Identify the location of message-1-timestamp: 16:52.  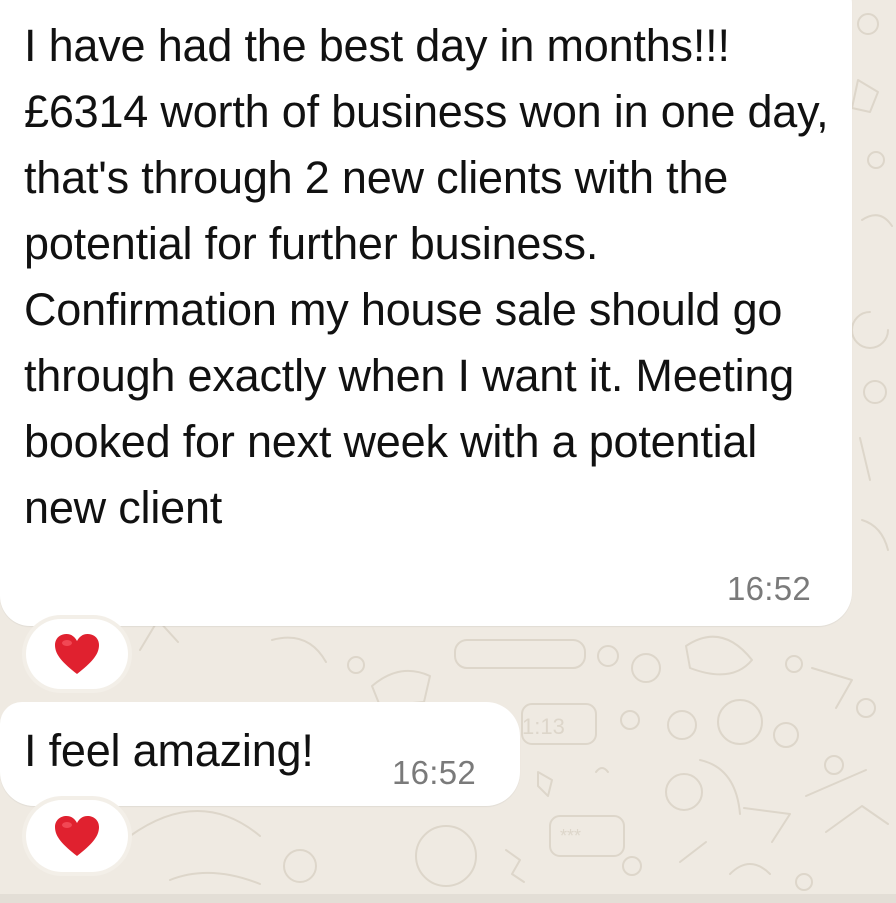
(769, 588).